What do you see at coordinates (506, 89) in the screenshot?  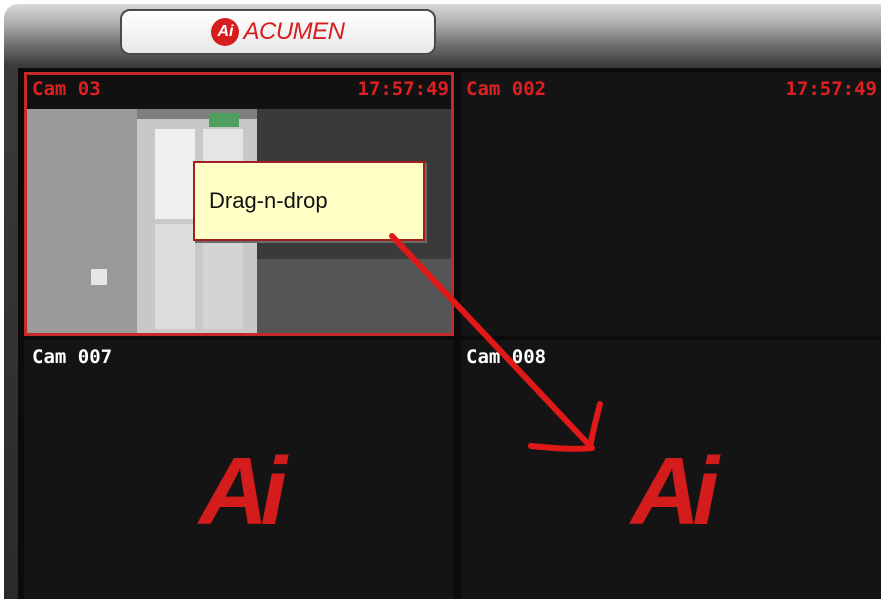 I see `camera-name: Cam 002` at bounding box center [506, 89].